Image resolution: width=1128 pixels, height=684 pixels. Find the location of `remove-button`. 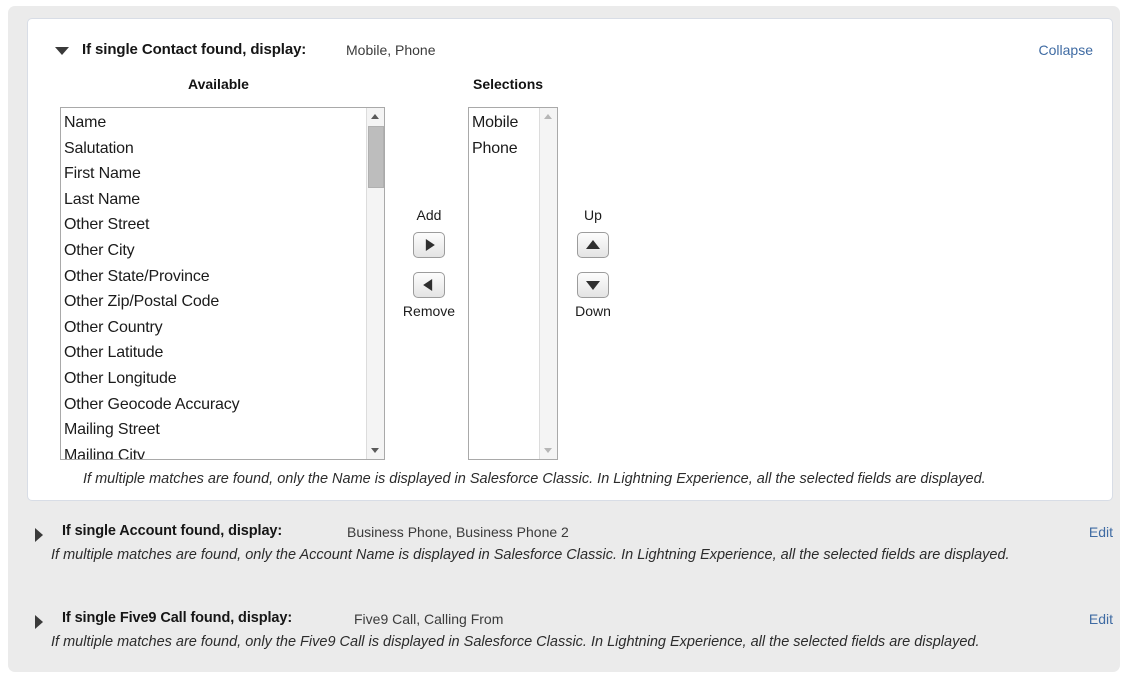

remove-button is located at coordinates (429, 285).